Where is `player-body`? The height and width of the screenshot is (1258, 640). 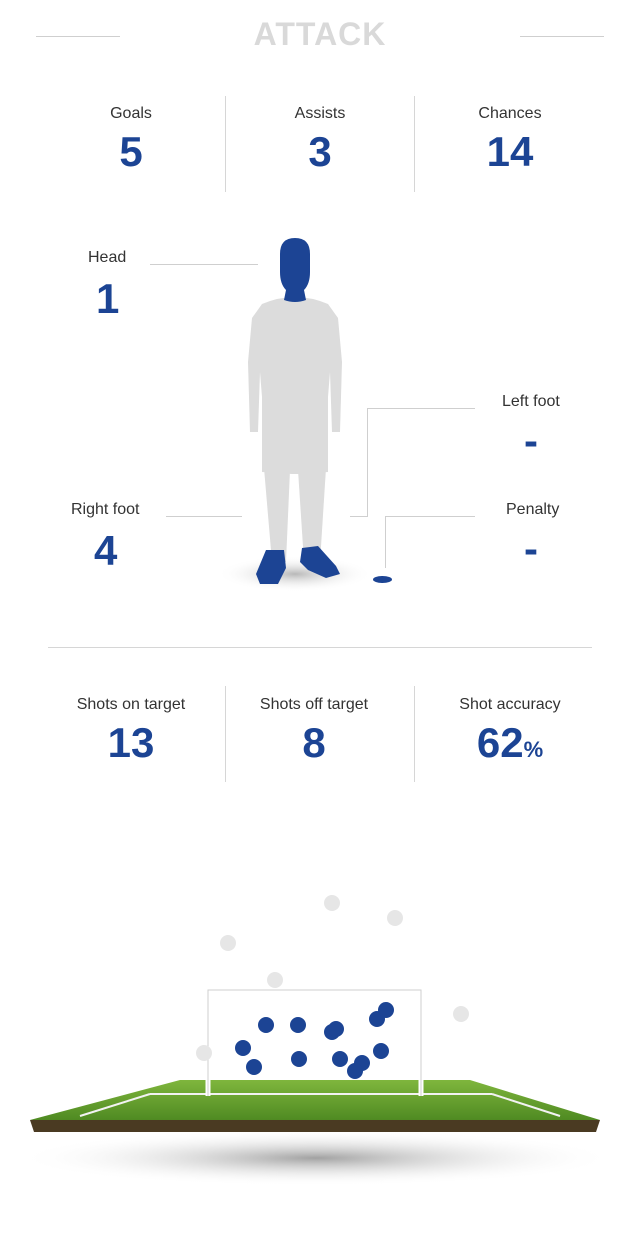
player-body is located at coordinates (295, 429).